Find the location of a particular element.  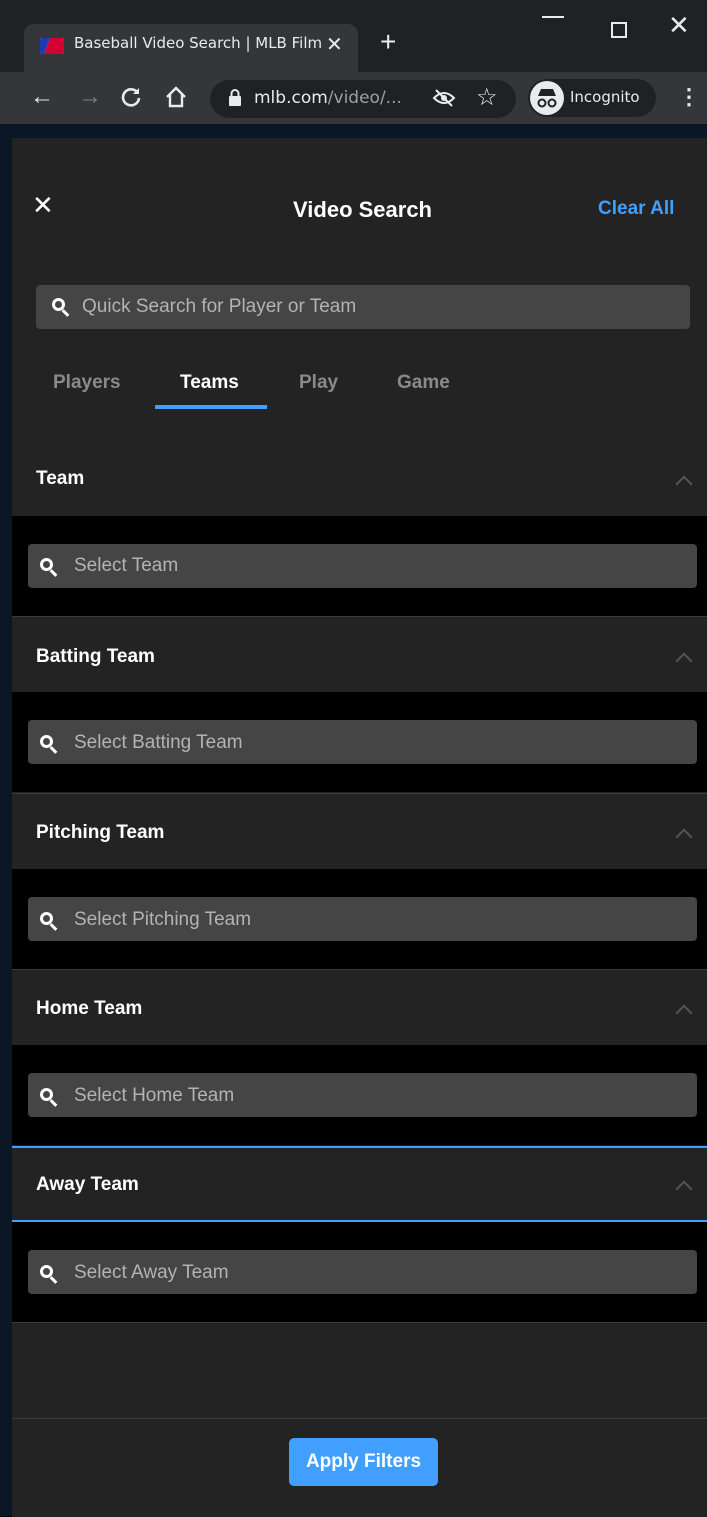

tab-close-icon: ✕ is located at coordinates (334, 44).